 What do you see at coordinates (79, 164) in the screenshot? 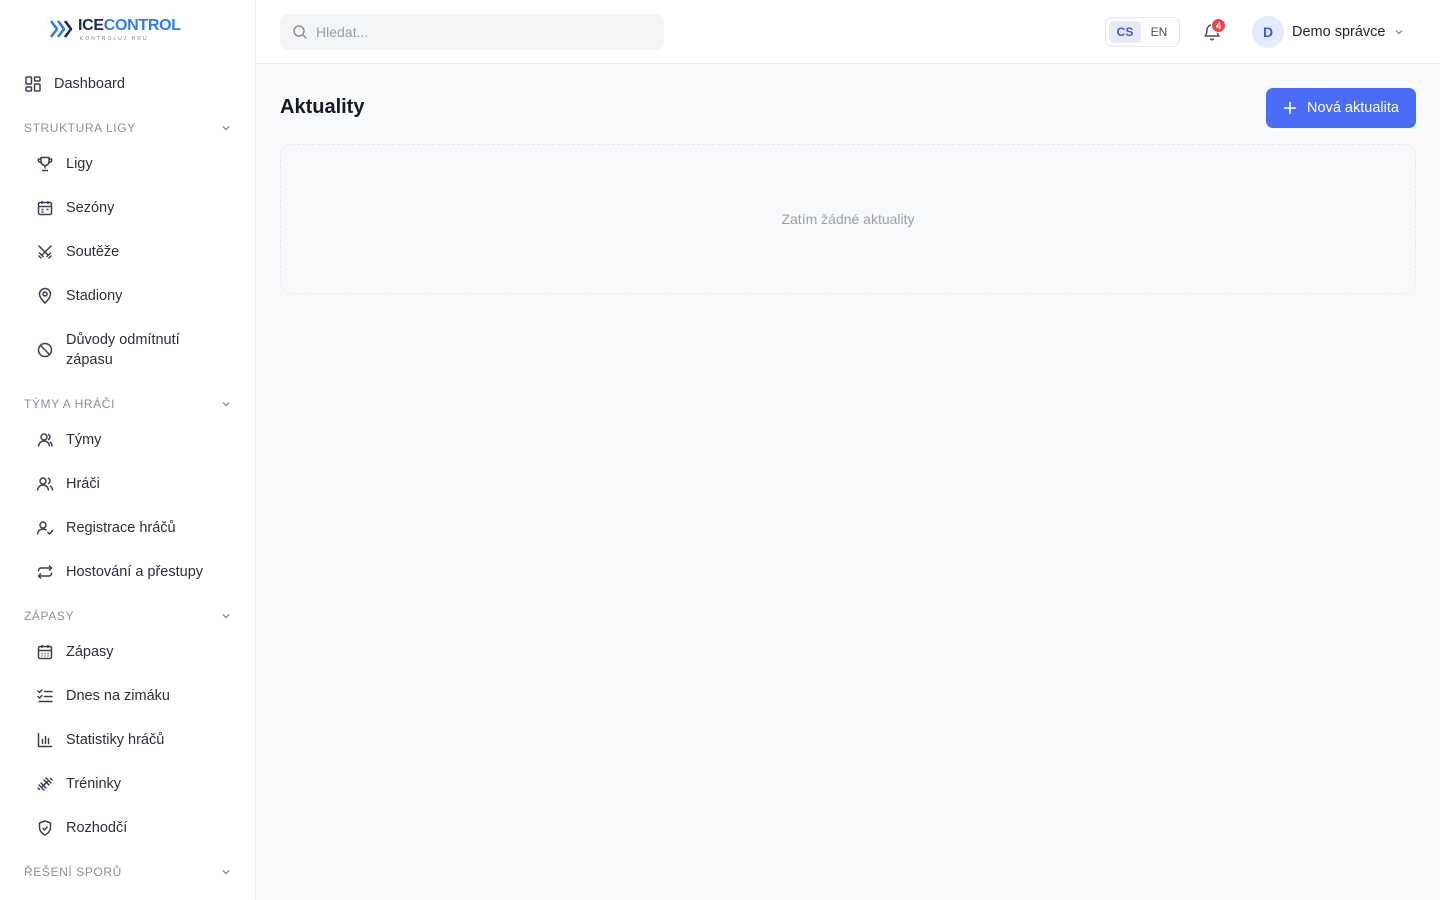
I see `sidebar-item-label: Ligy` at bounding box center [79, 164].